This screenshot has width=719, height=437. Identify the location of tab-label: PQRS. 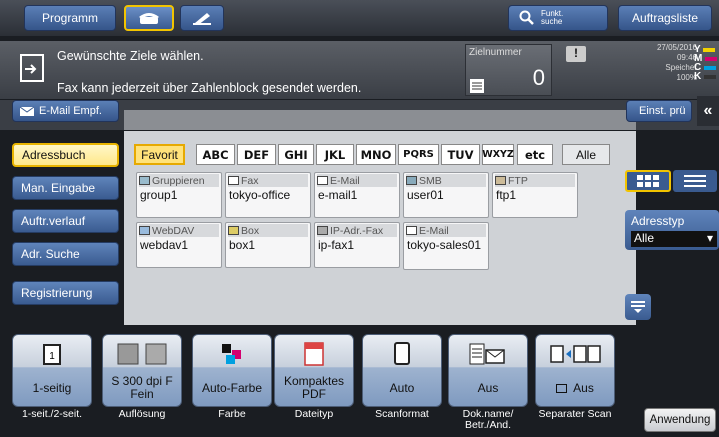
(418, 154).